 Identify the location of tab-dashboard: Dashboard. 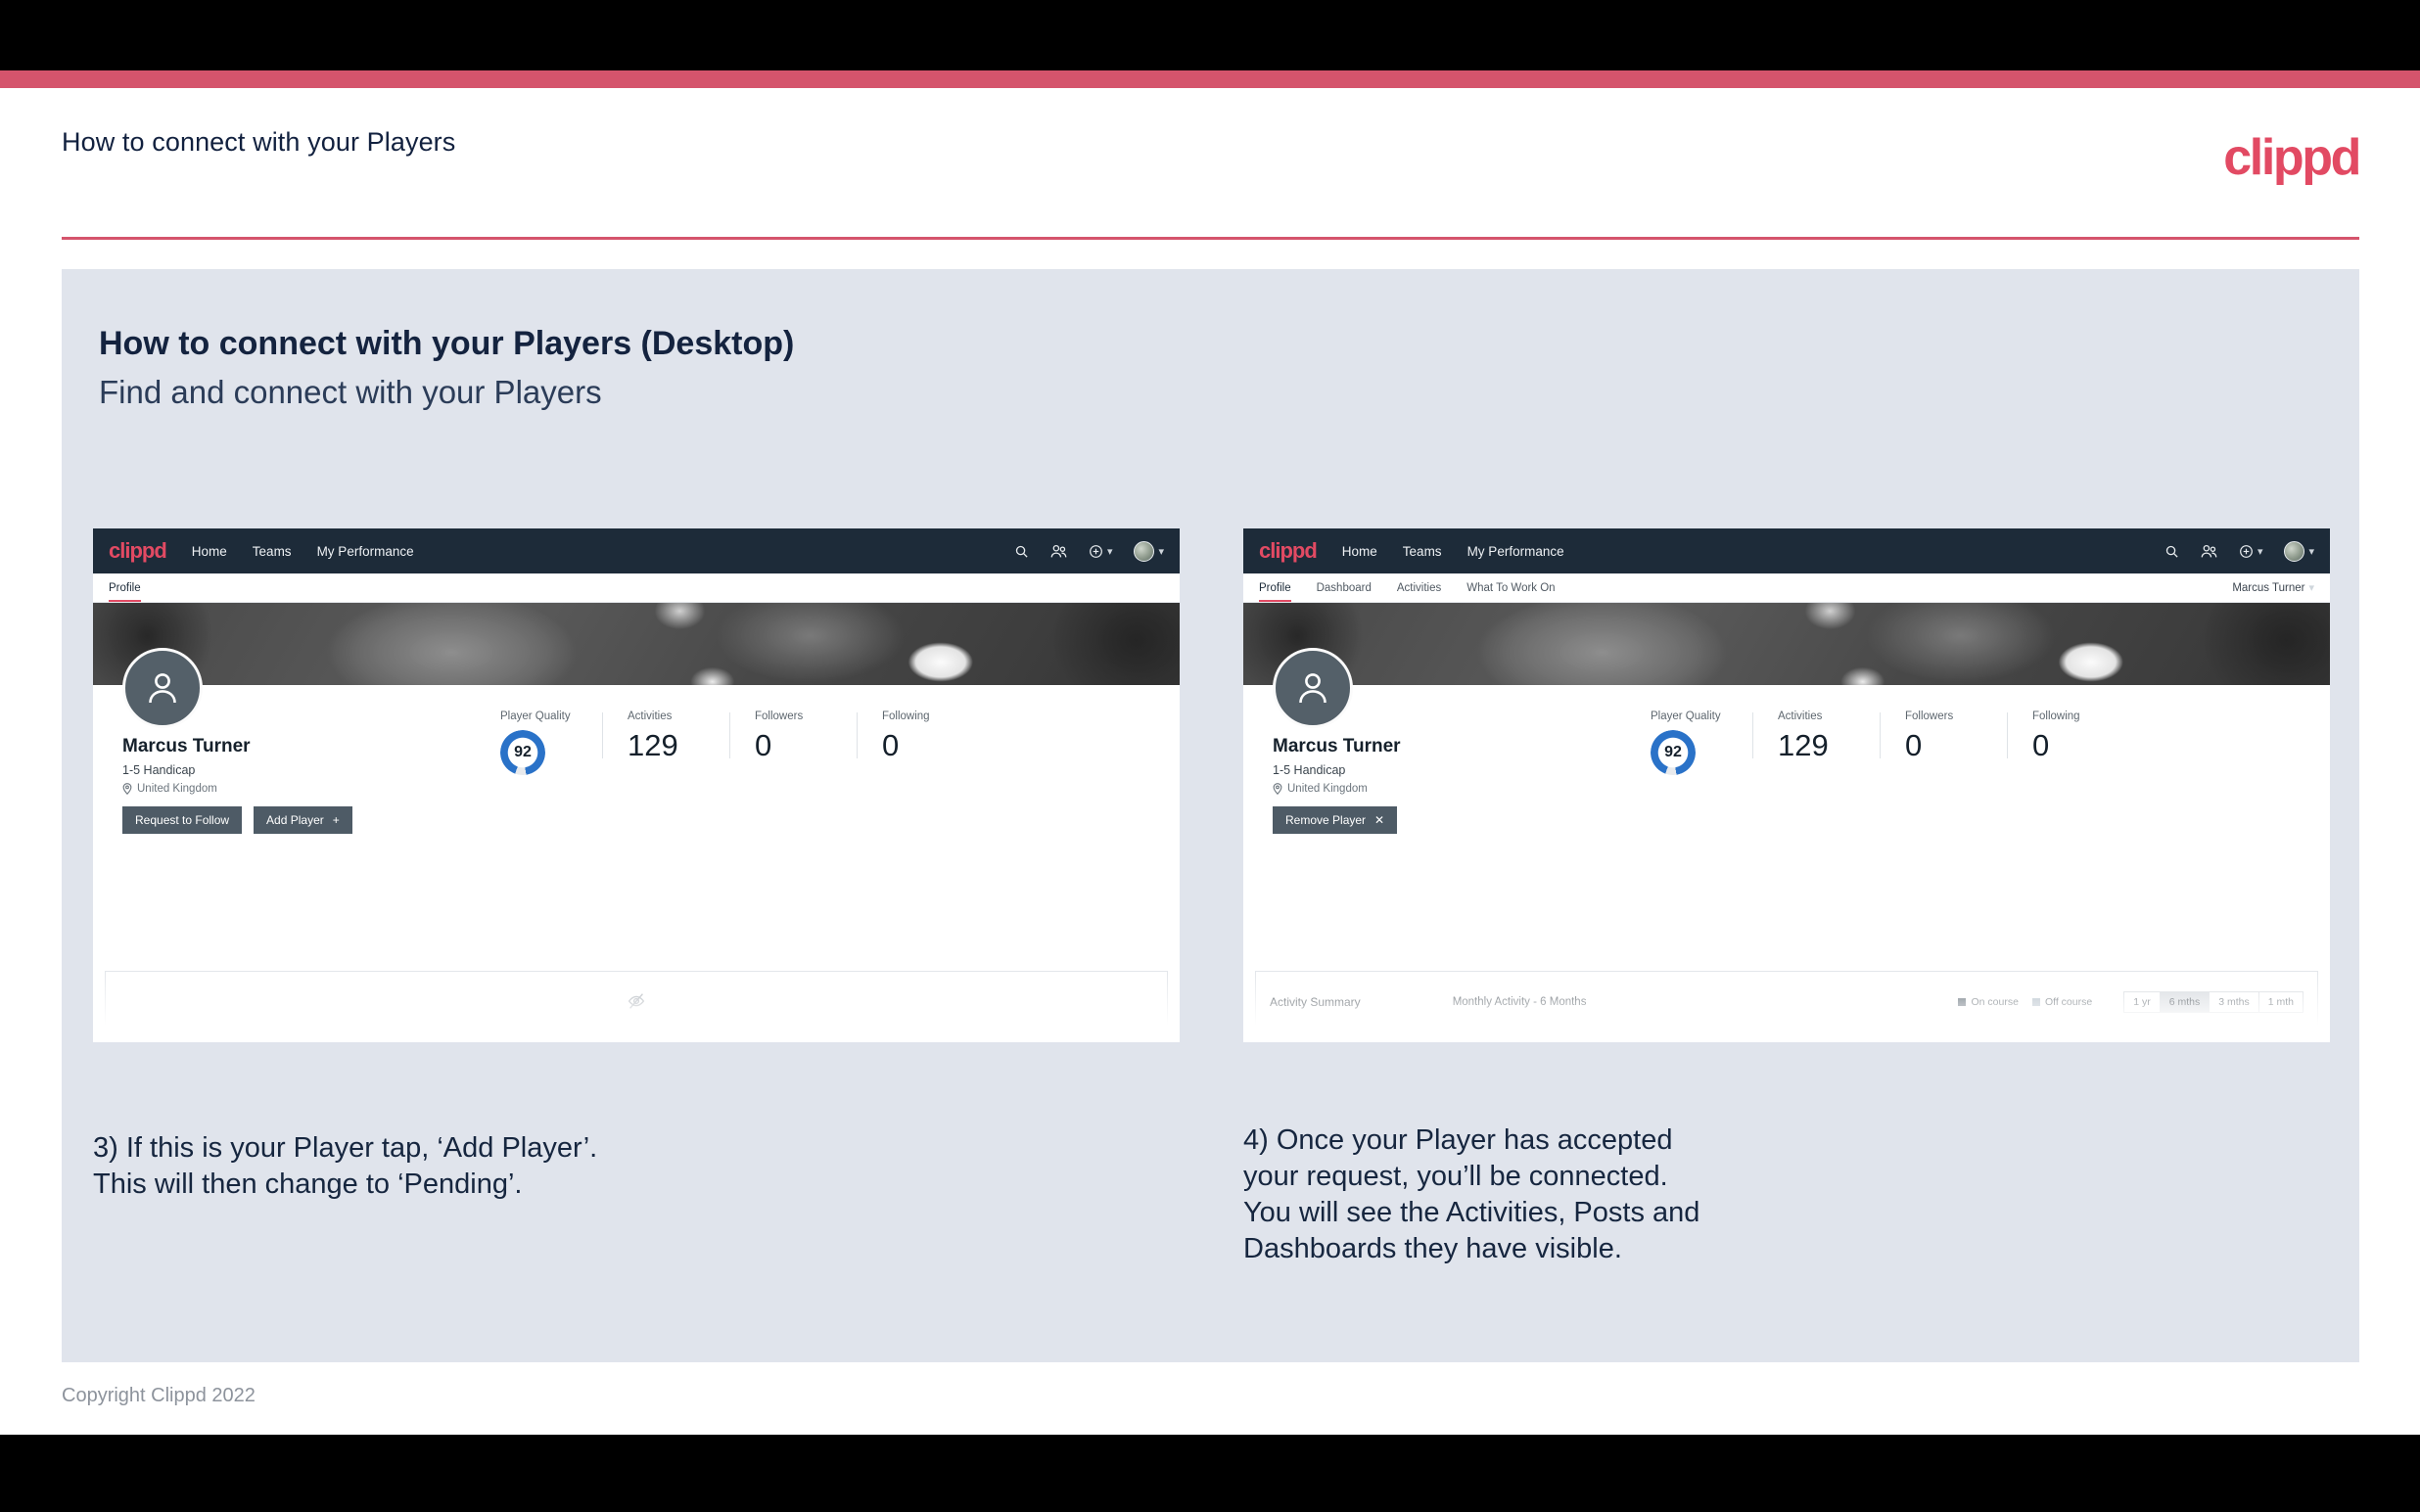
(1344, 587).